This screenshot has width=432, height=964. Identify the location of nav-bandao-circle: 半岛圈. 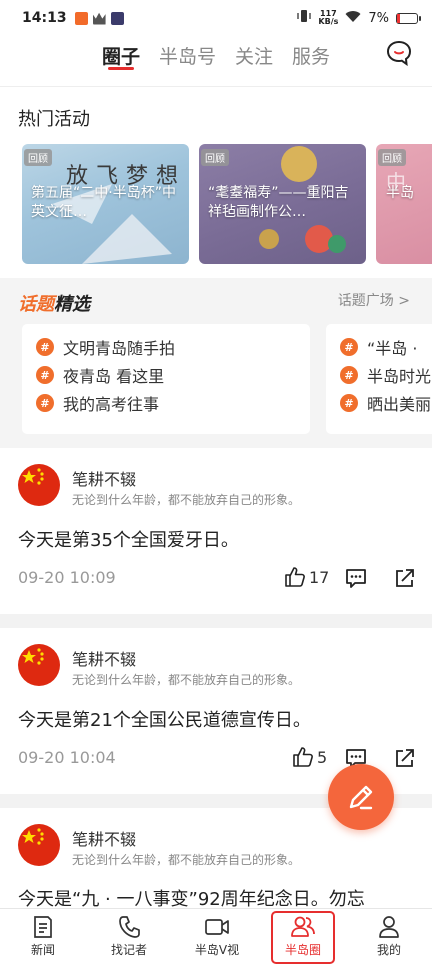
(303, 936).